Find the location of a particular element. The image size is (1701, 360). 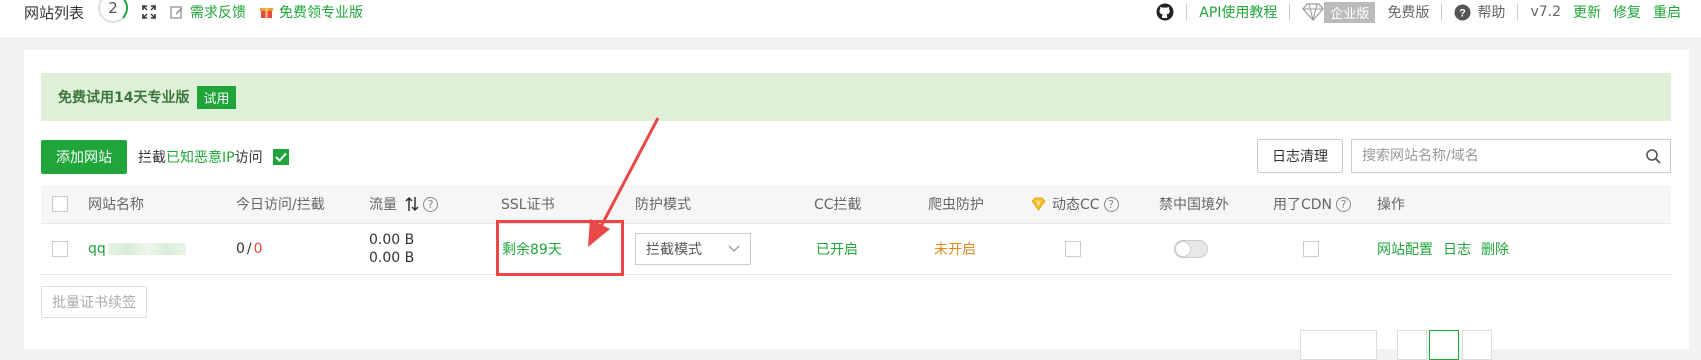

protect-mode-cell: 拦截模式 is located at coordinates (693, 249).